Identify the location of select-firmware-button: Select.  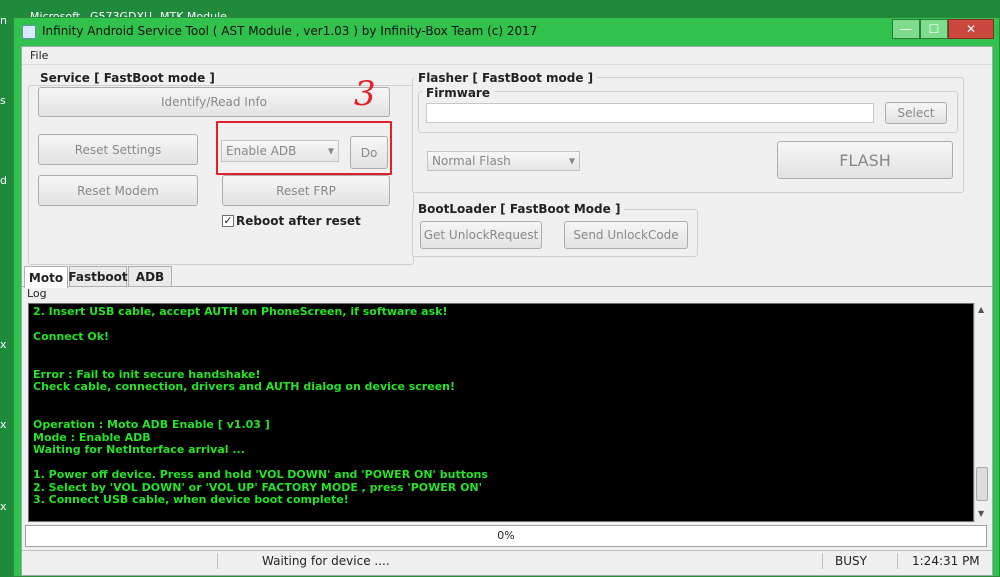
(916, 113).